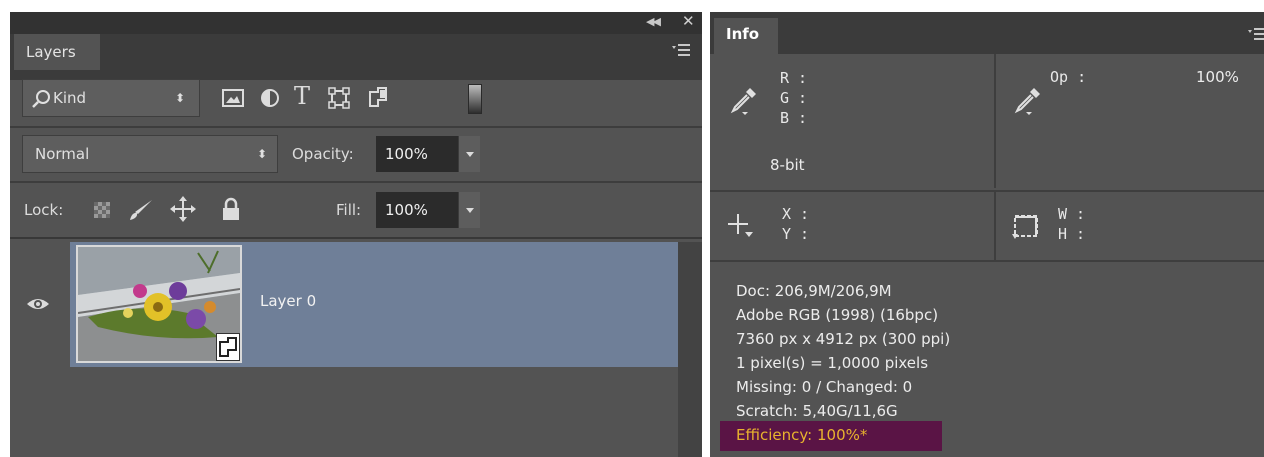  I want to click on lock-image-pixels-icon, so click(141, 210).